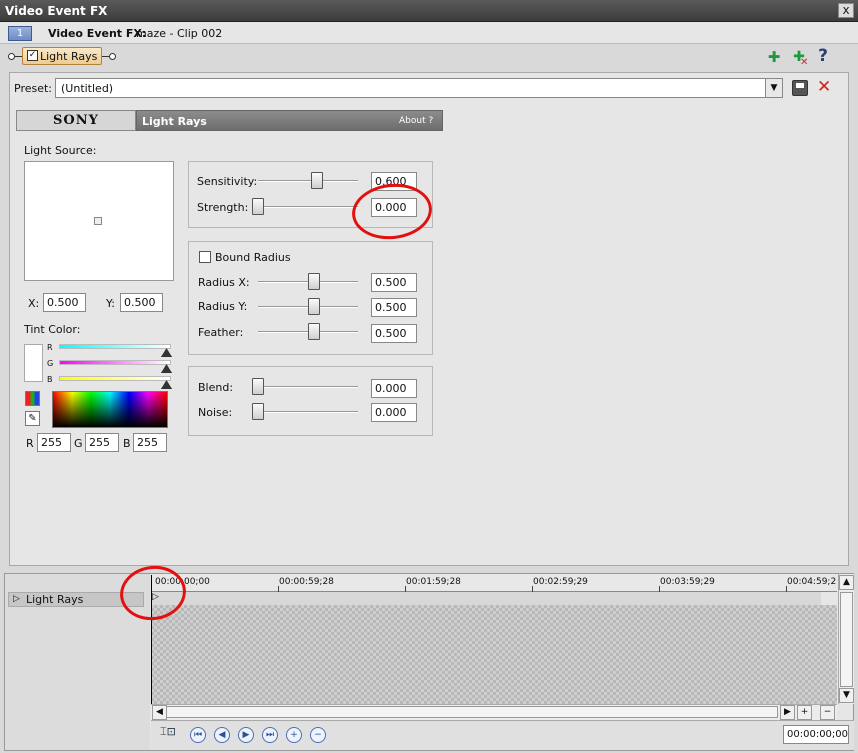  I want to click on scroll-left-icon: ◀, so click(159, 712).